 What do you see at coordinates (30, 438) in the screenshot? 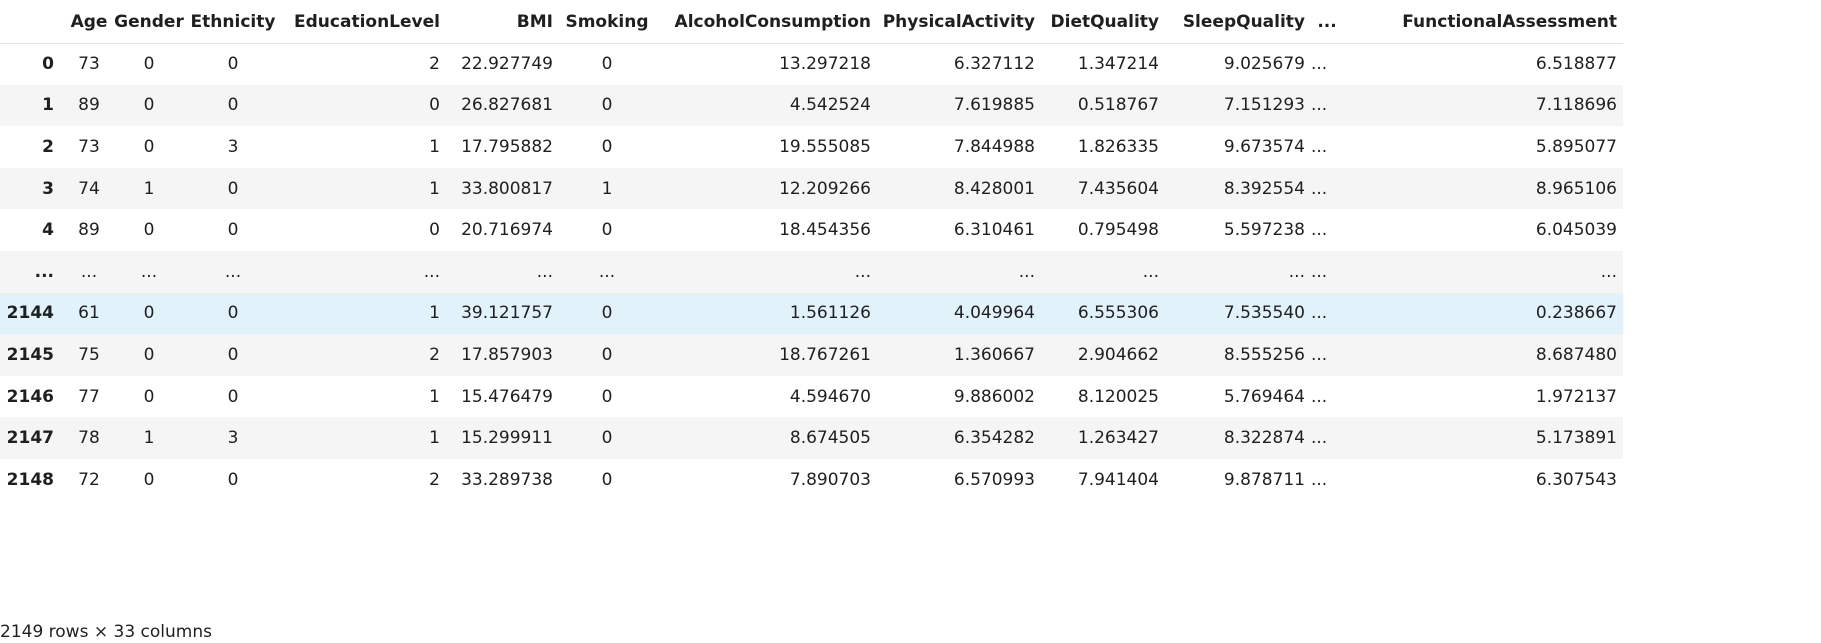
I see `row-index: 2147` at bounding box center [30, 438].